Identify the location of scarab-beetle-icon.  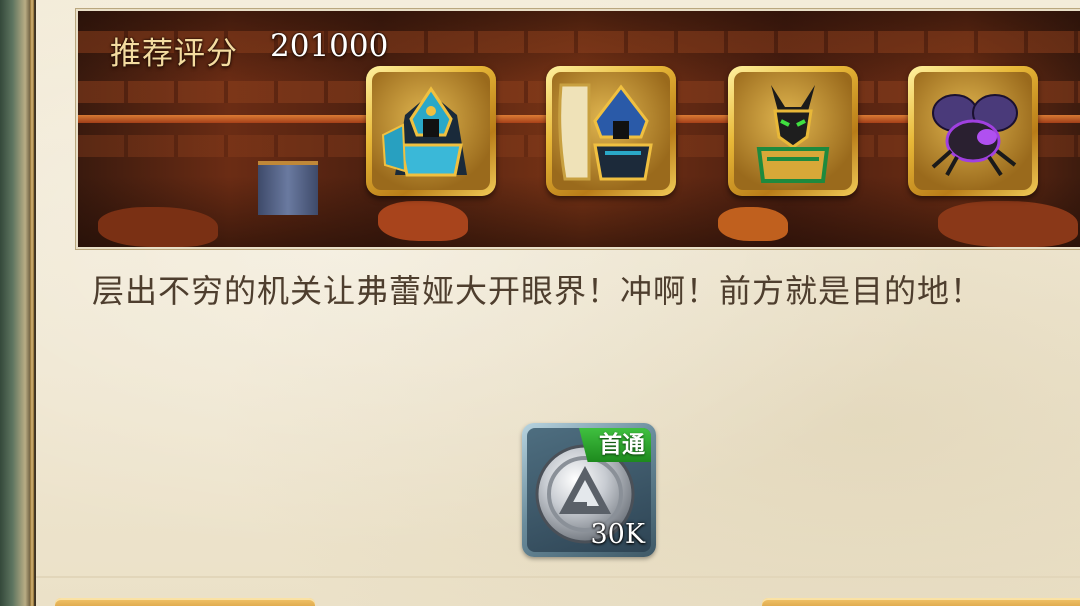
(973, 131).